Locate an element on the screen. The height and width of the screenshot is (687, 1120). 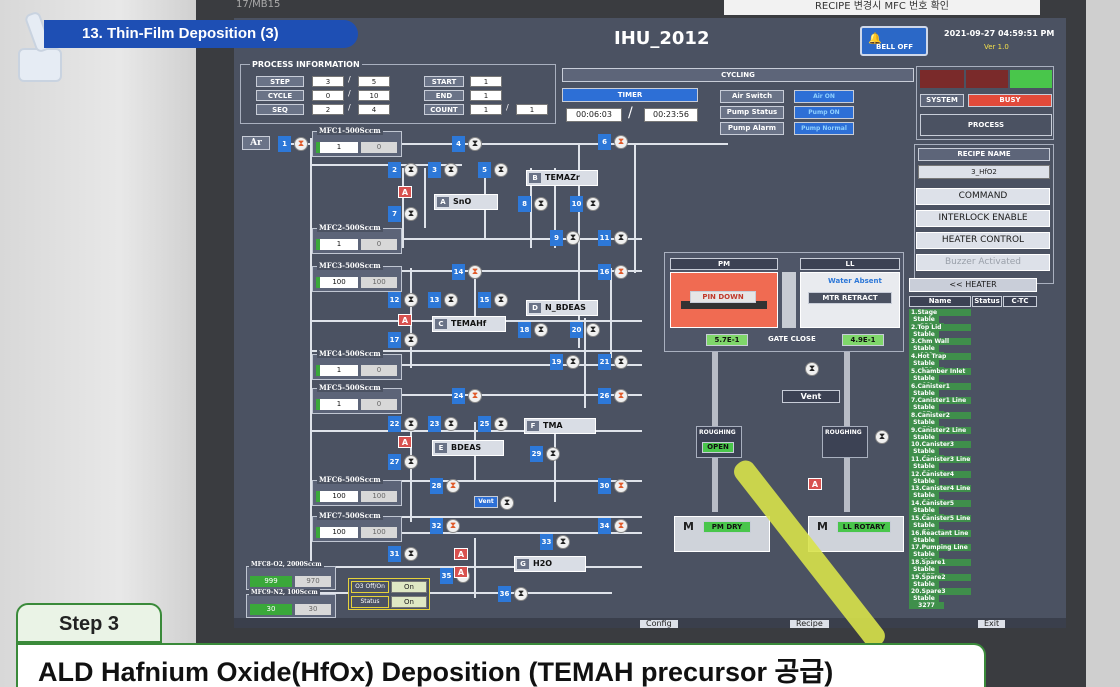
valve-number: 22 is located at coordinates (394, 424).